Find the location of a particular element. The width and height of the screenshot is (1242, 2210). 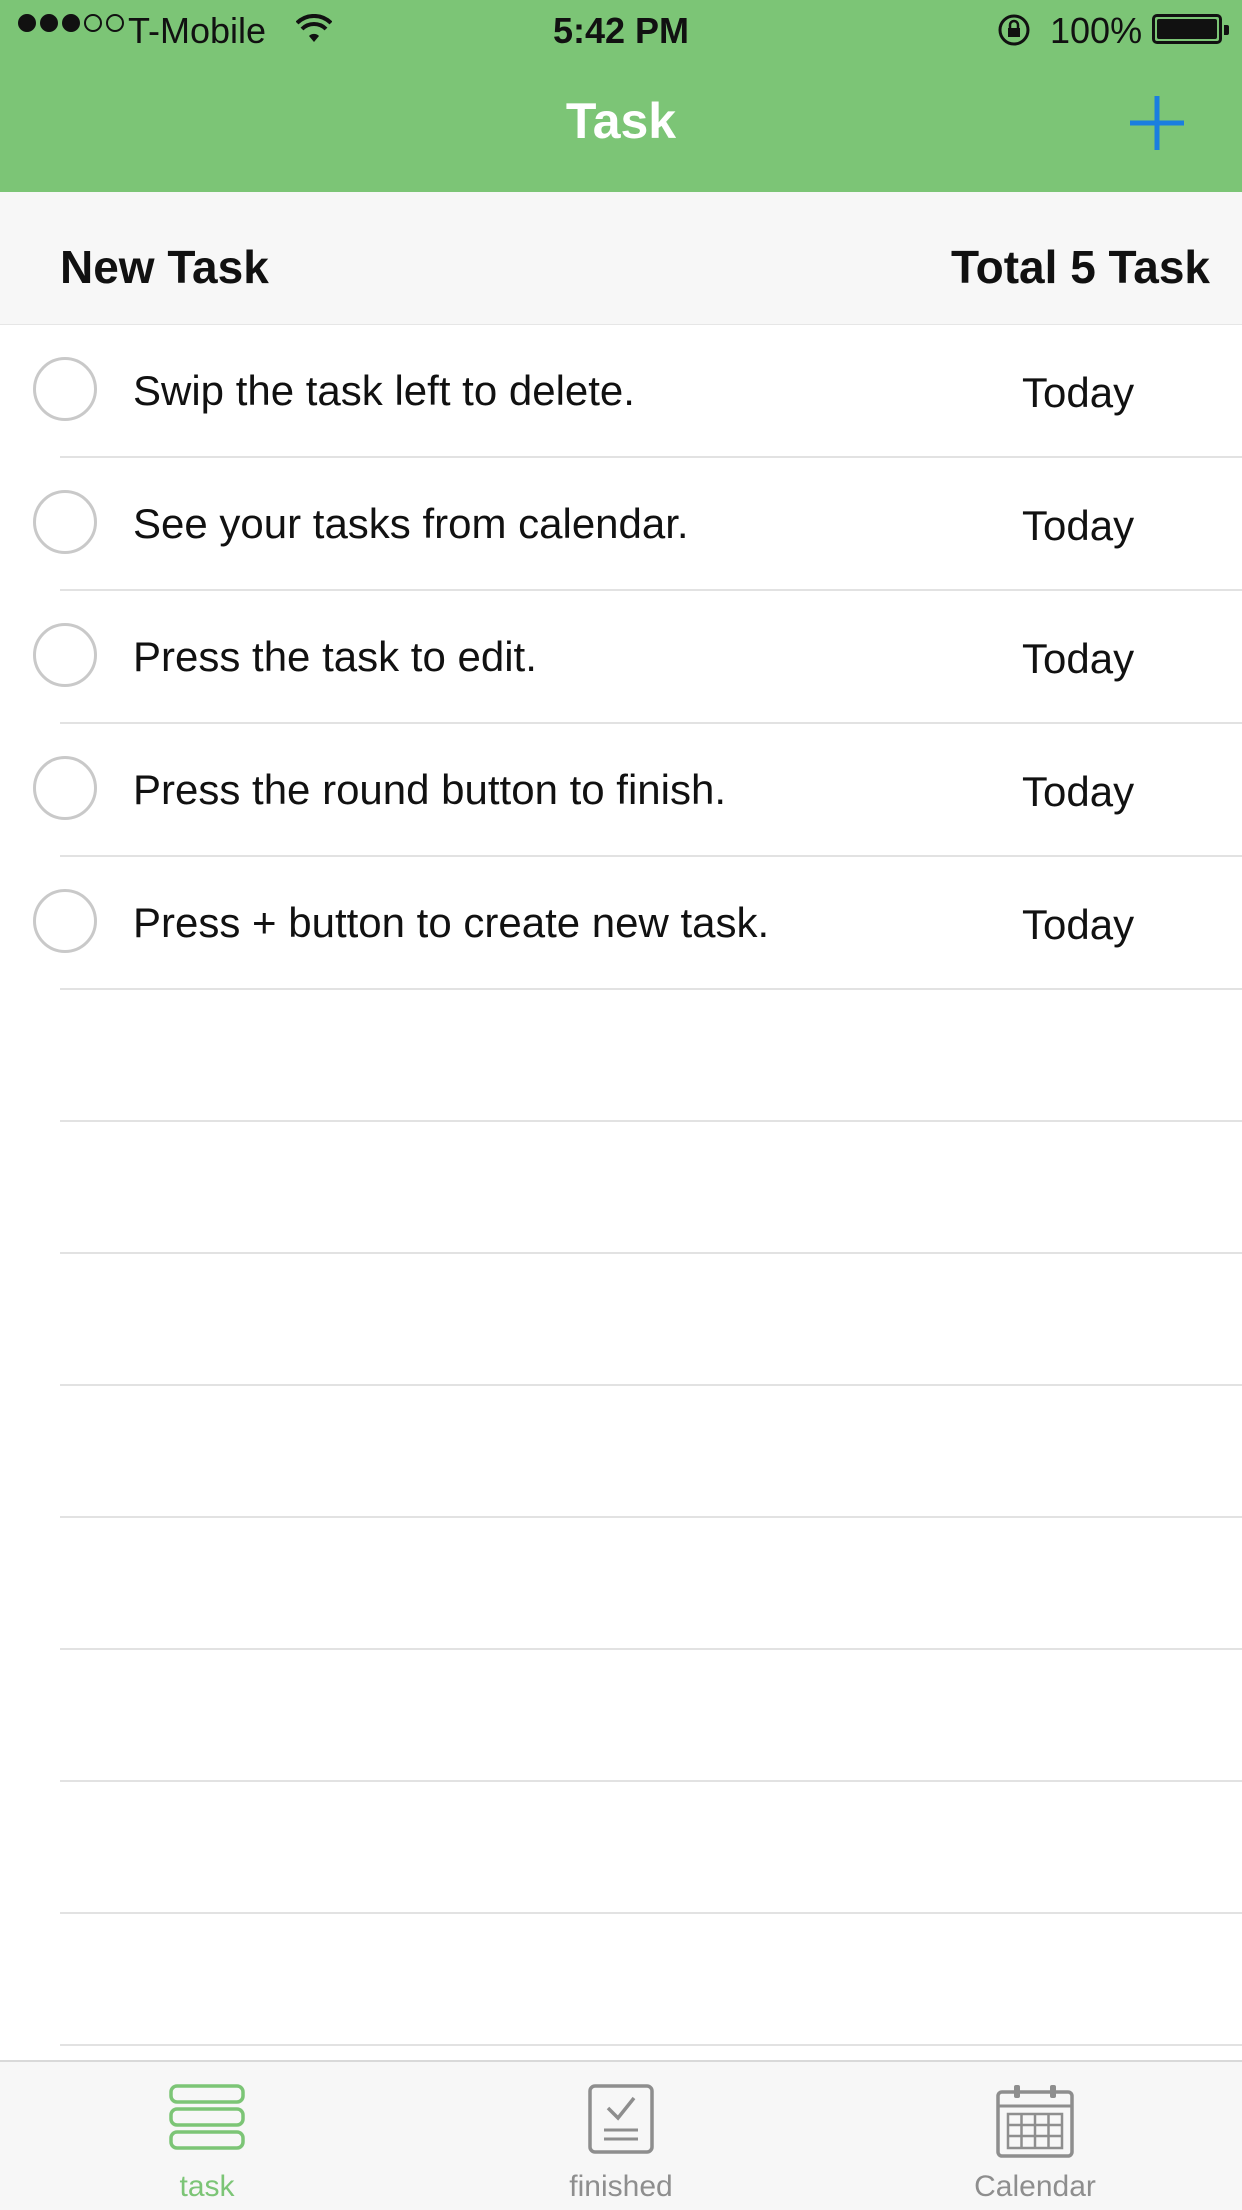

task-title: See your tasks from calendar. is located at coordinates (411, 523).